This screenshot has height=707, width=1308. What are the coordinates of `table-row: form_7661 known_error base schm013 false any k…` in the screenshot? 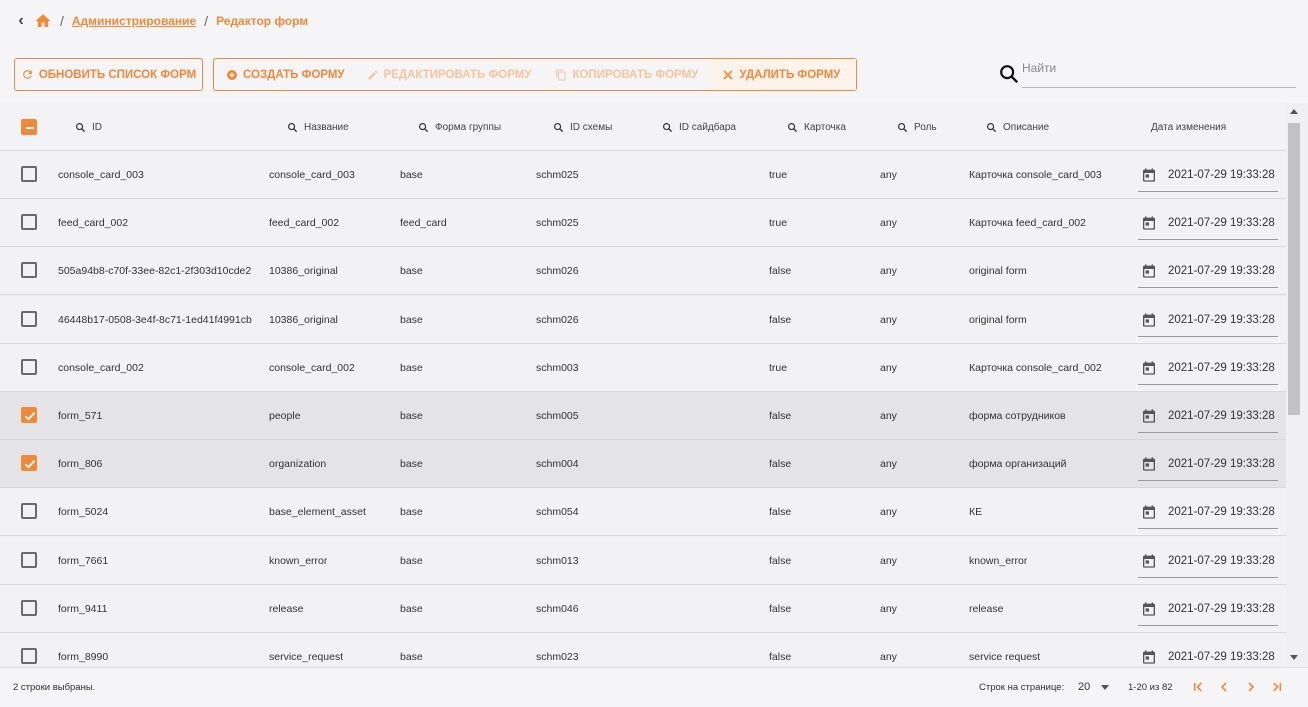 It's located at (643, 560).